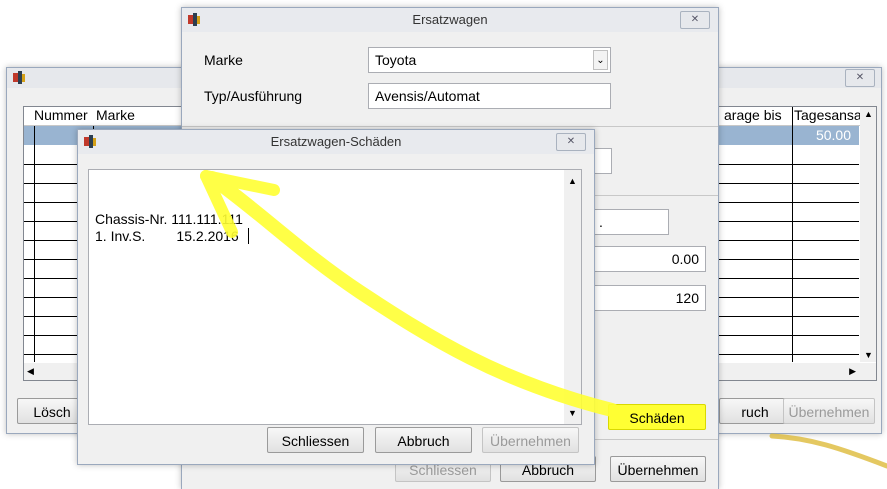 Image resolution: width=887 pixels, height=489 pixels. What do you see at coordinates (489, 60) in the screenshot?
I see `marke-select: Toyota ⌄` at bounding box center [489, 60].